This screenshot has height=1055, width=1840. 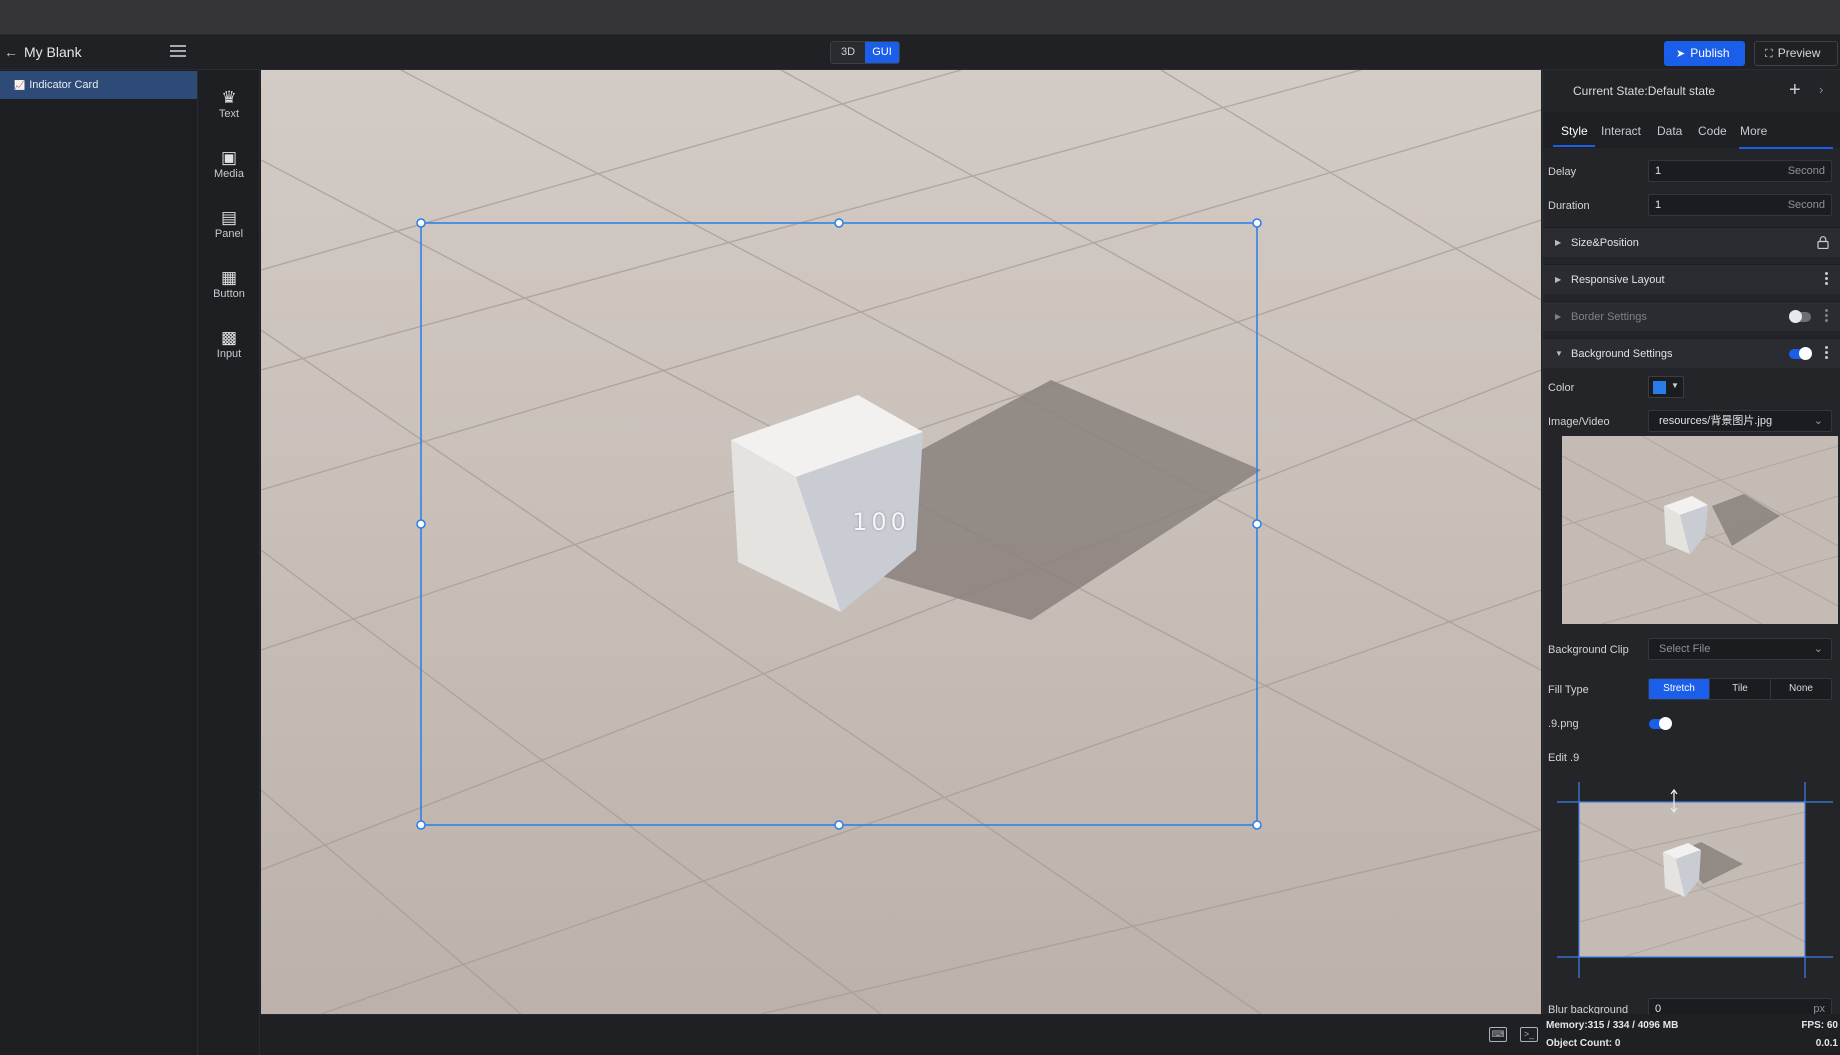 I want to click on color-label: Color, so click(x=1561, y=388).